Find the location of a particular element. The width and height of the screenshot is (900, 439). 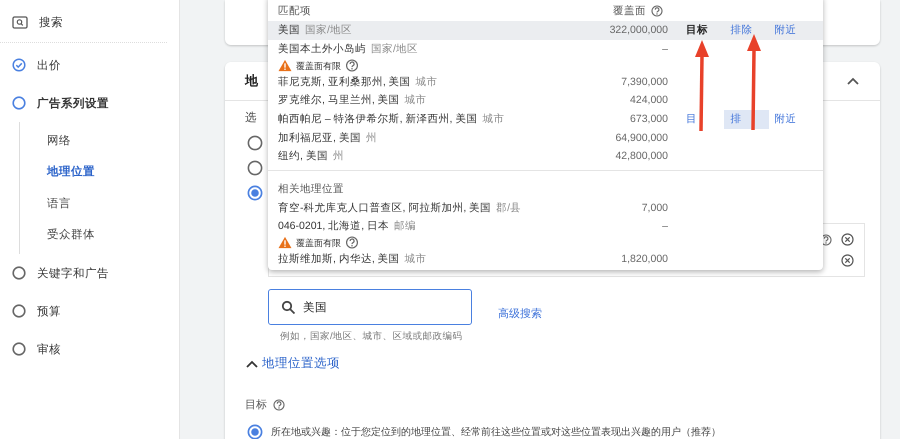

action-link: 目标 is located at coordinates (702, 30).